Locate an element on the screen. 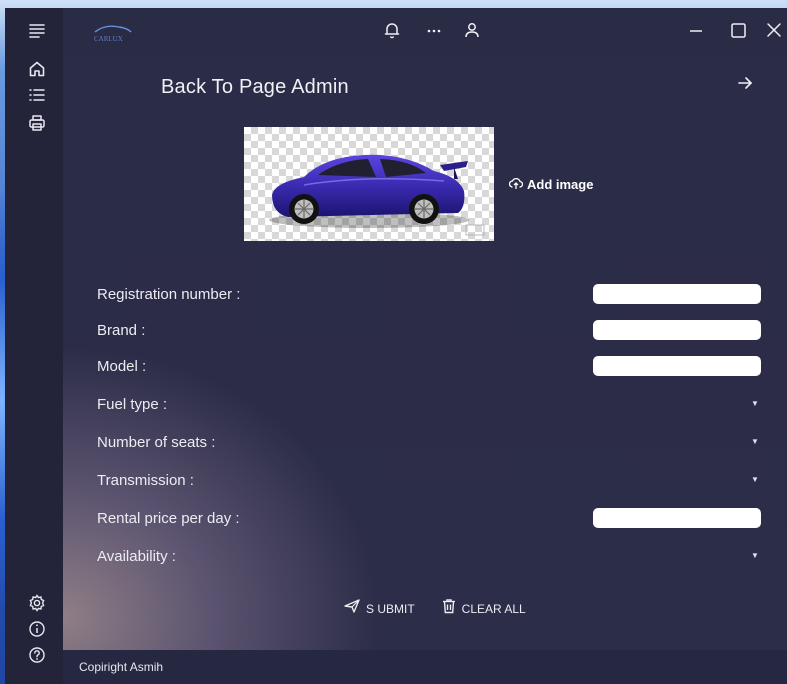 This screenshot has height=684, width=787. minimize-icon is located at coordinates (696, 33).